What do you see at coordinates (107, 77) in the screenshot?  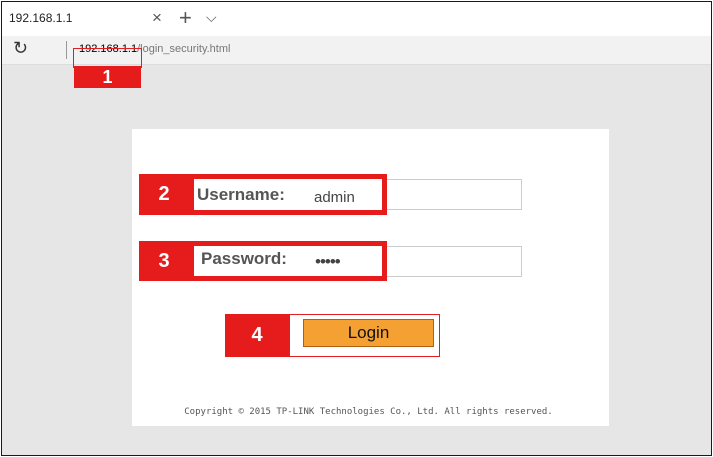 I see `step-badge-1: 1` at bounding box center [107, 77].